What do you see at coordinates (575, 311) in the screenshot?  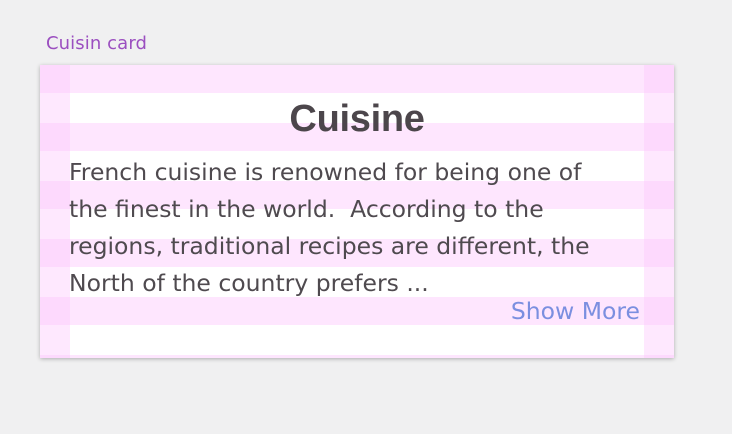 I see `show-more-link: Show More` at bounding box center [575, 311].